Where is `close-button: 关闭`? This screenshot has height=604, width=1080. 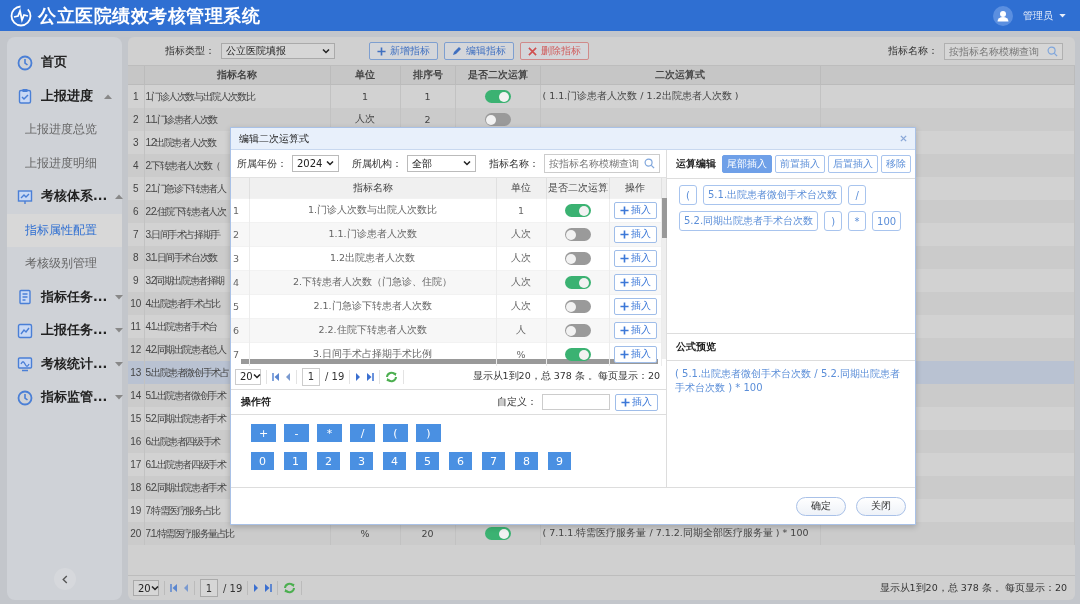
close-button: 关闭 is located at coordinates (881, 506).